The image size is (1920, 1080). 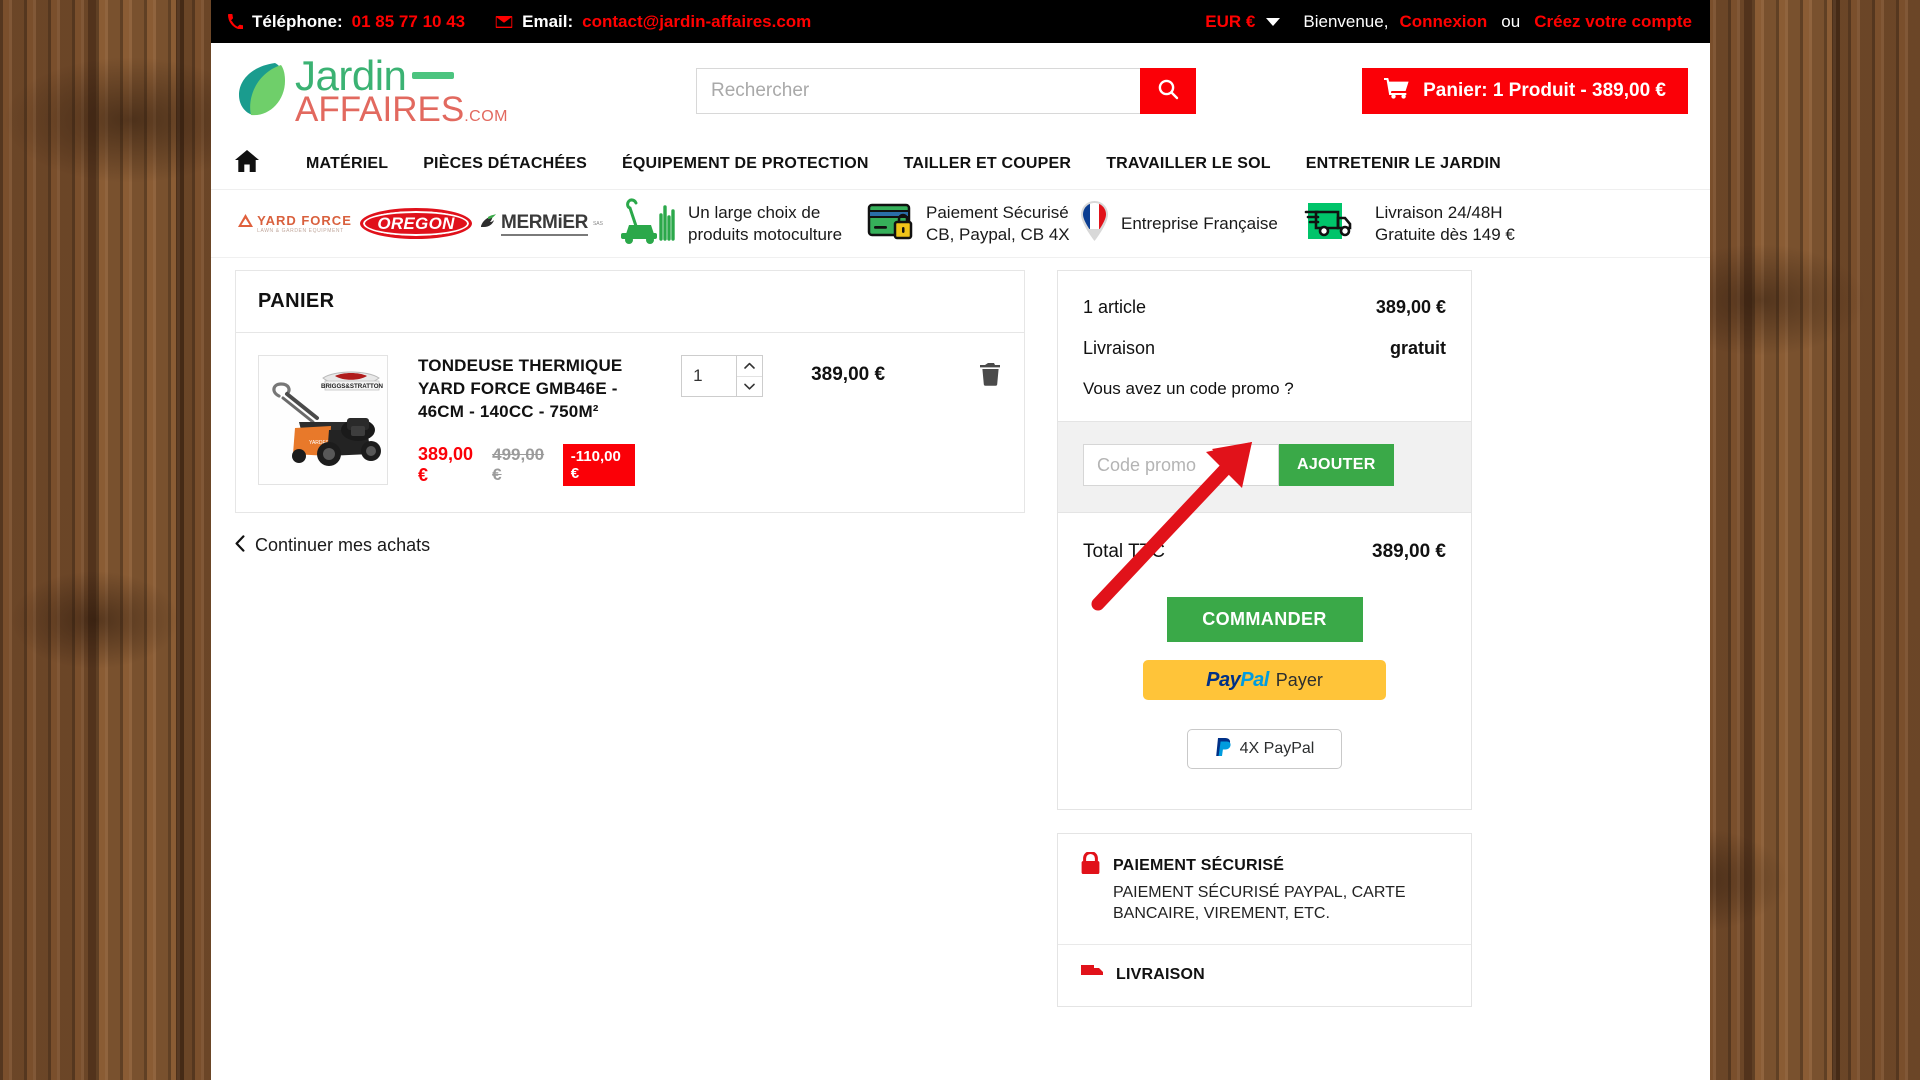 I want to click on paypal-logo: PayPal, so click(x=1237, y=680).